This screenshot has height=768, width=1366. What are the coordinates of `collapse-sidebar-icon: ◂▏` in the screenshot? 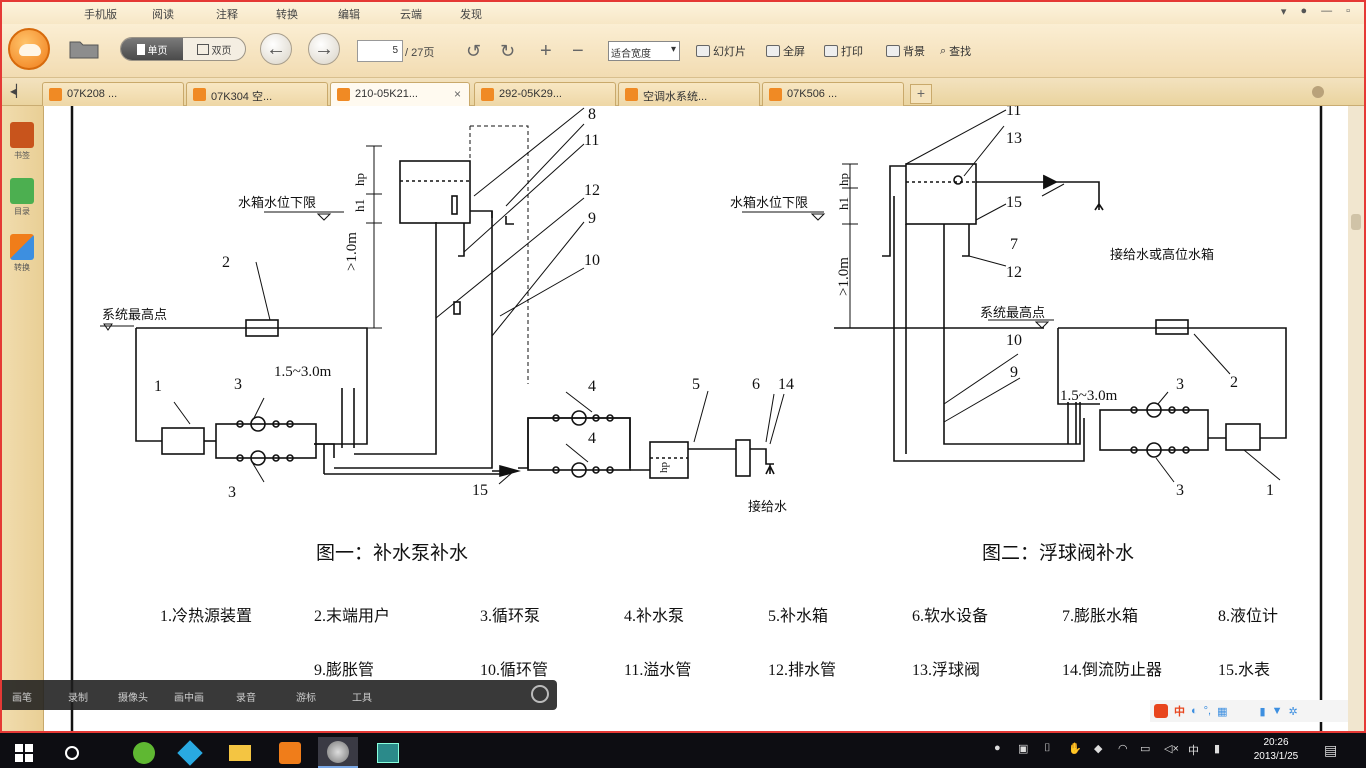 It's located at (17, 91).